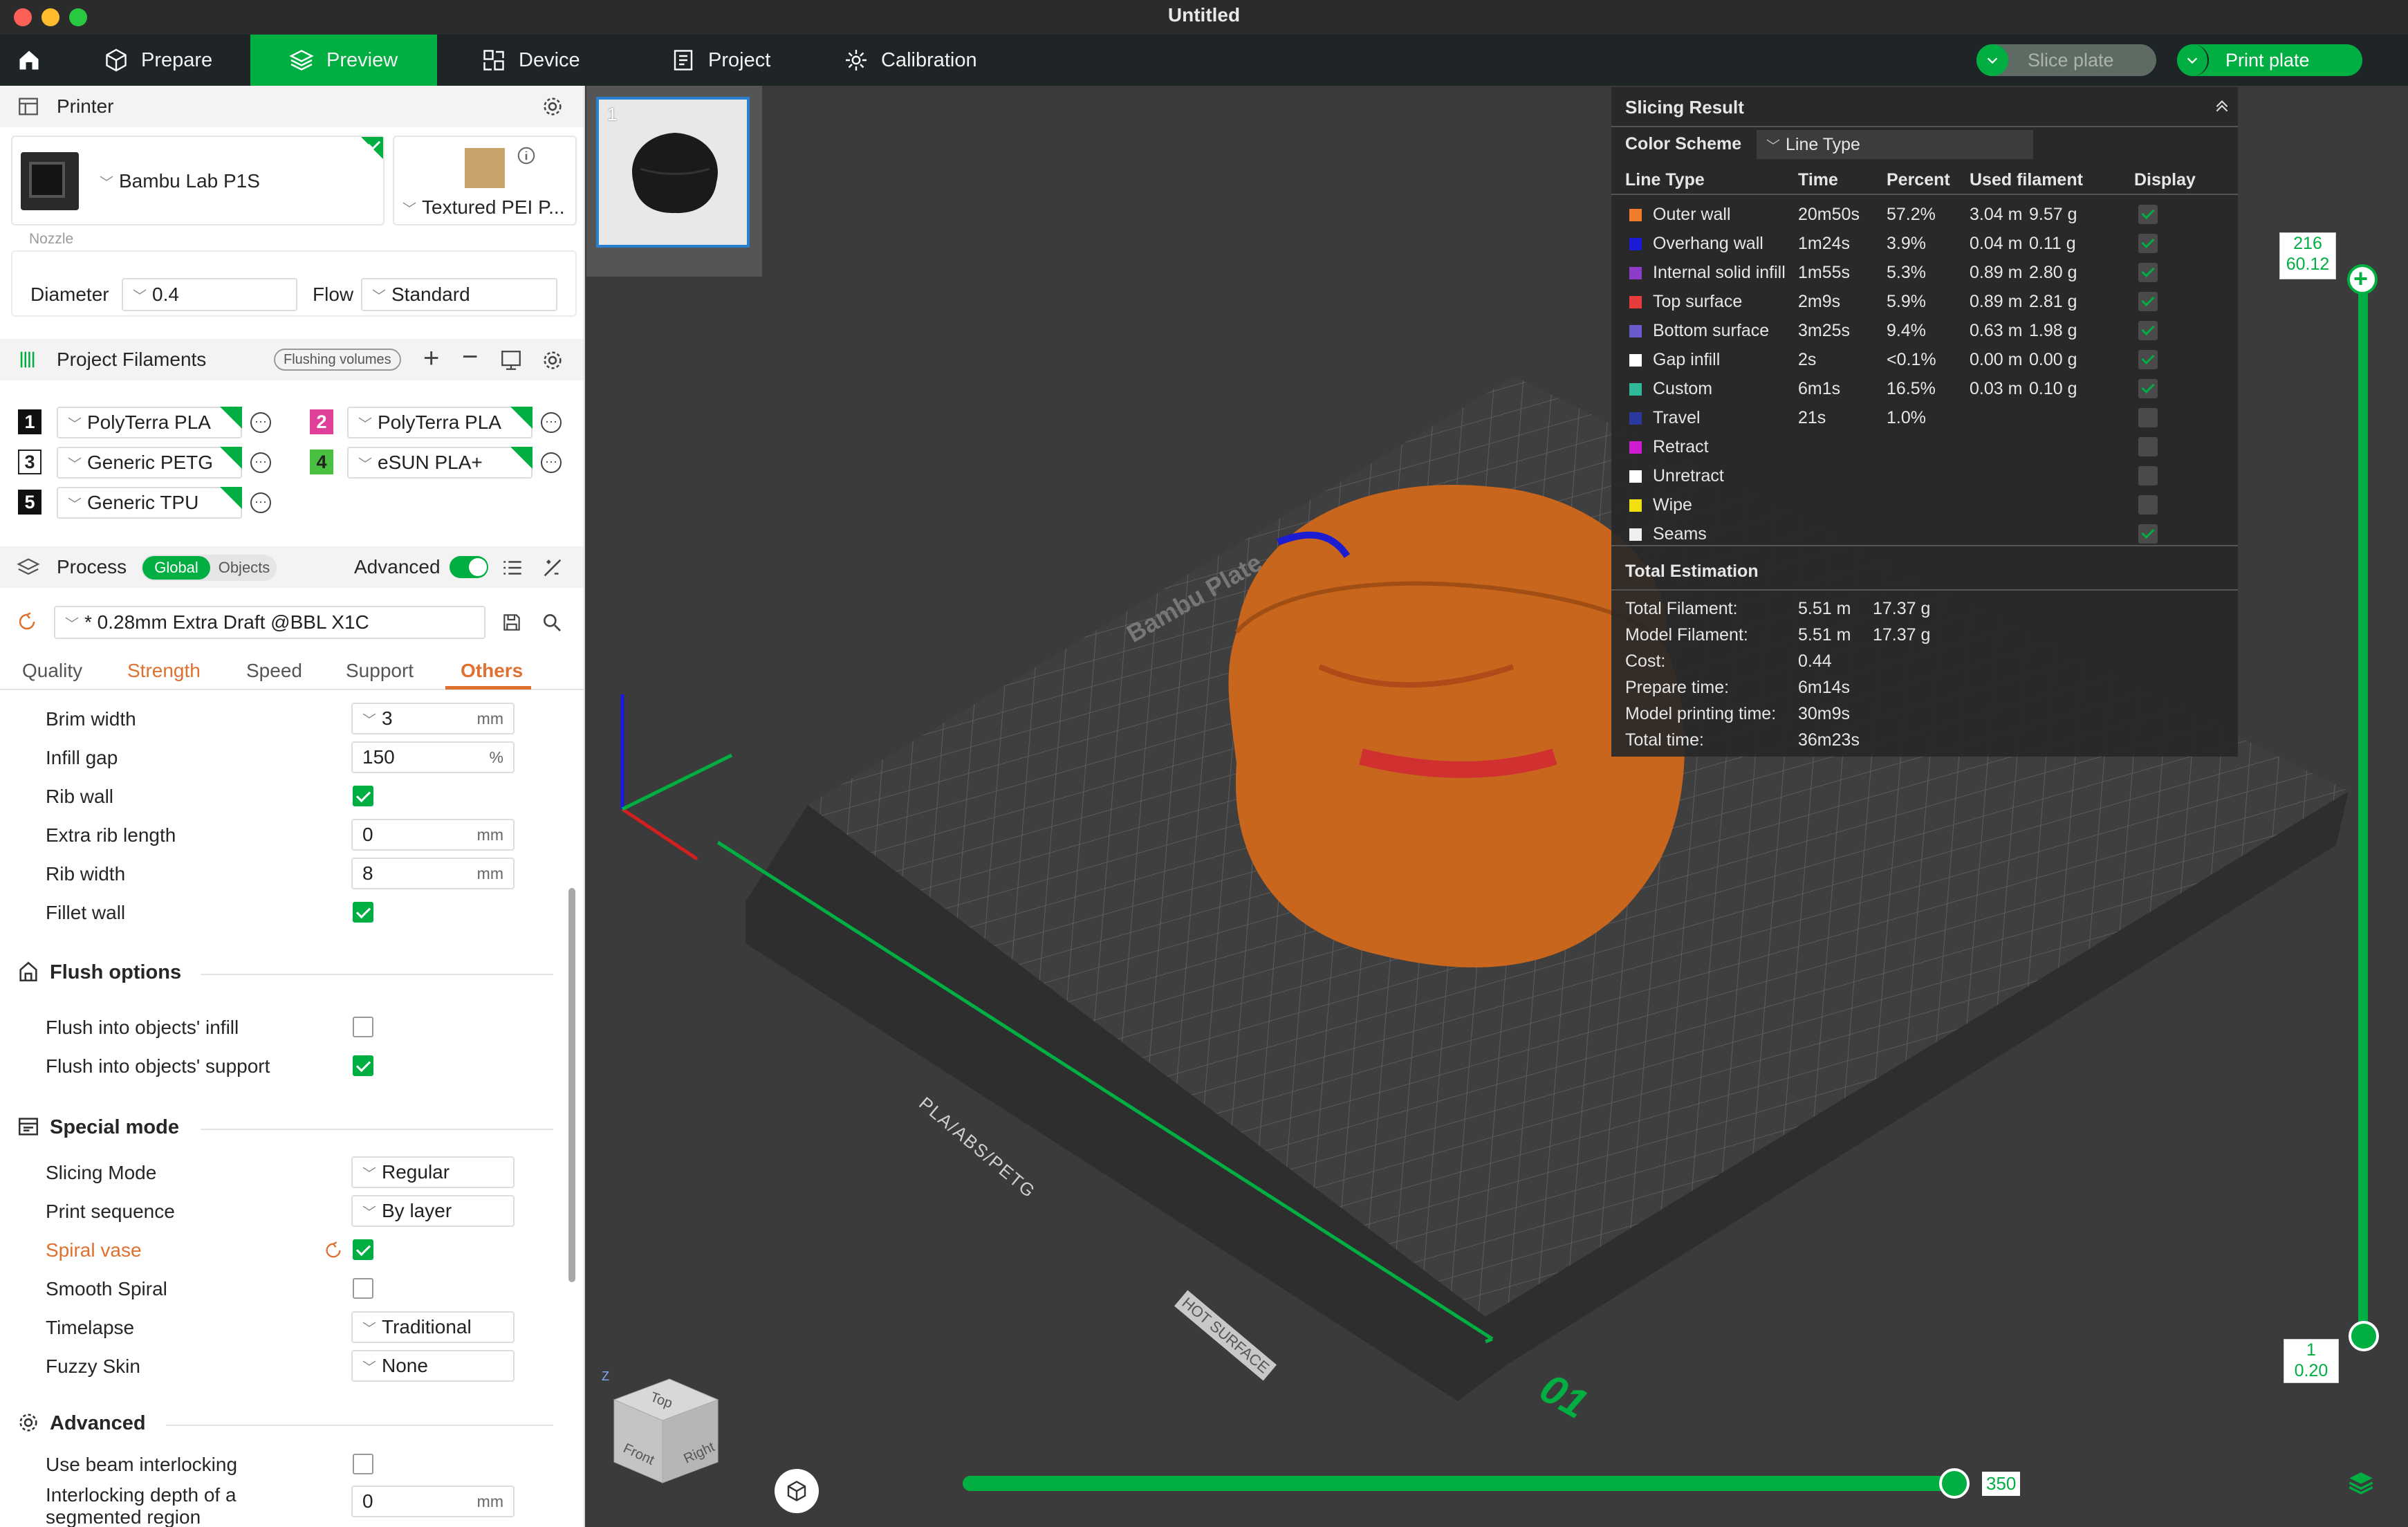 Image resolution: width=2408 pixels, height=1527 pixels. Describe the element at coordinates (2066, 60) in the screenshot. I see `slice-plate-button: Slice plate` at that location.